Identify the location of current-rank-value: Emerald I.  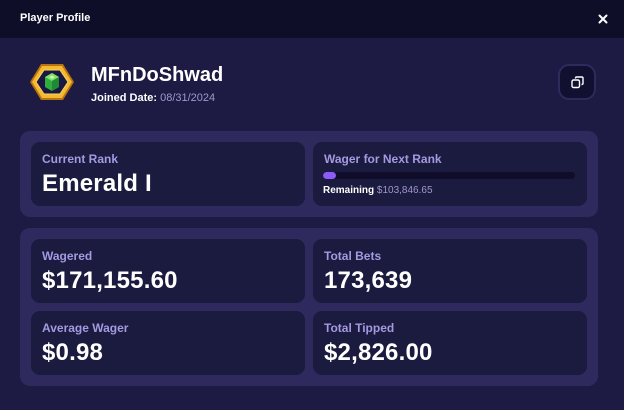
(97, 183).